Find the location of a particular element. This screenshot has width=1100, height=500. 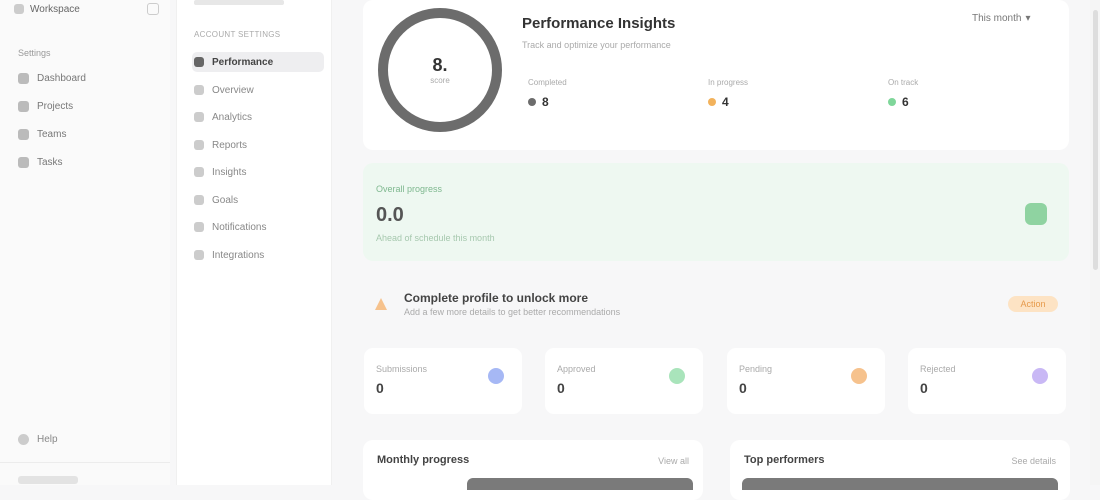

sidebar-item-label: Dashboard is located at coordinates (61, 78).